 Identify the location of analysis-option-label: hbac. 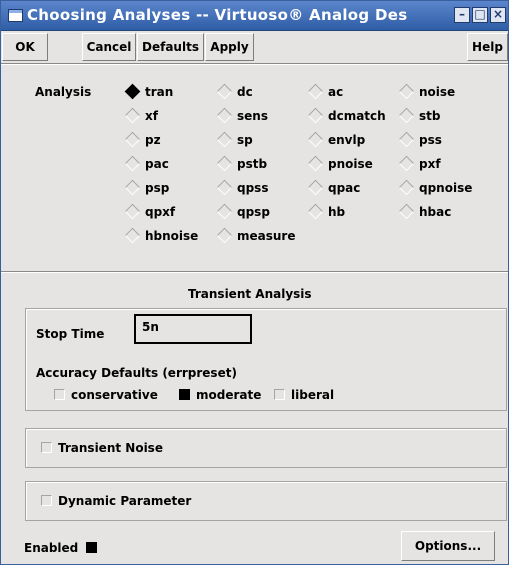
(435, 212).